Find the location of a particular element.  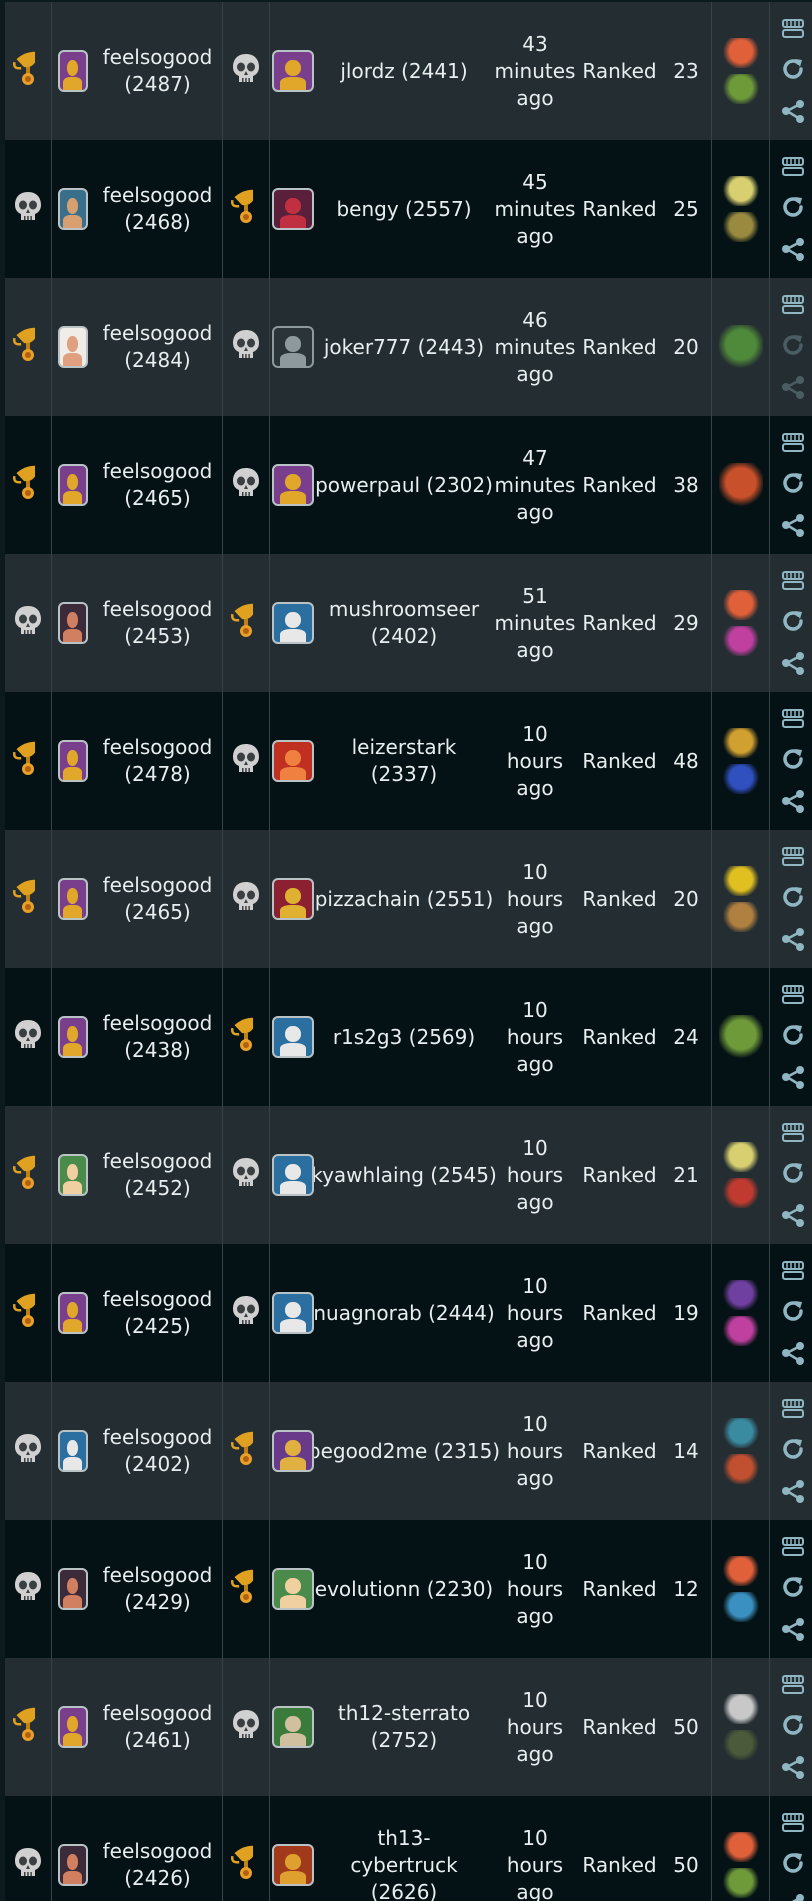

player2-name-cell: pizzachain (2551) is located at coordinates (404, 899).